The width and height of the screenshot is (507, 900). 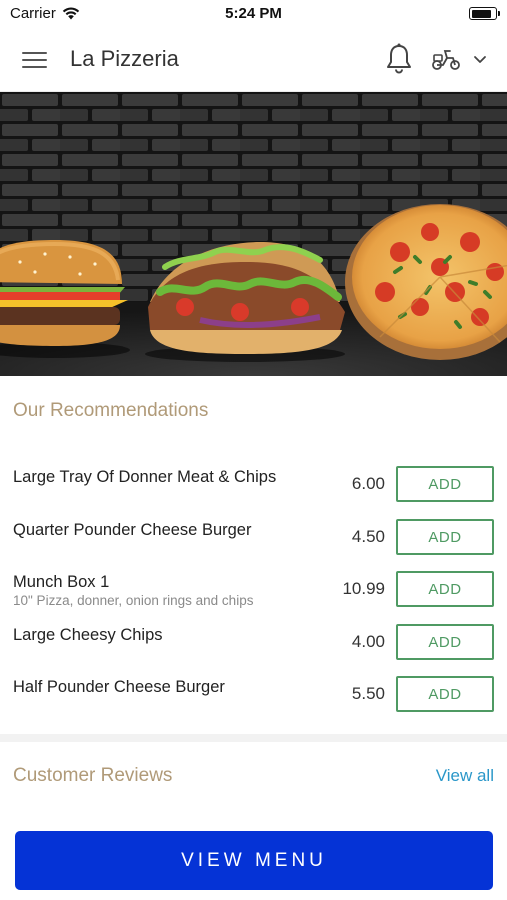 I want to click on view-menu-button: VIEW MENU, so click(x=254, y=860).